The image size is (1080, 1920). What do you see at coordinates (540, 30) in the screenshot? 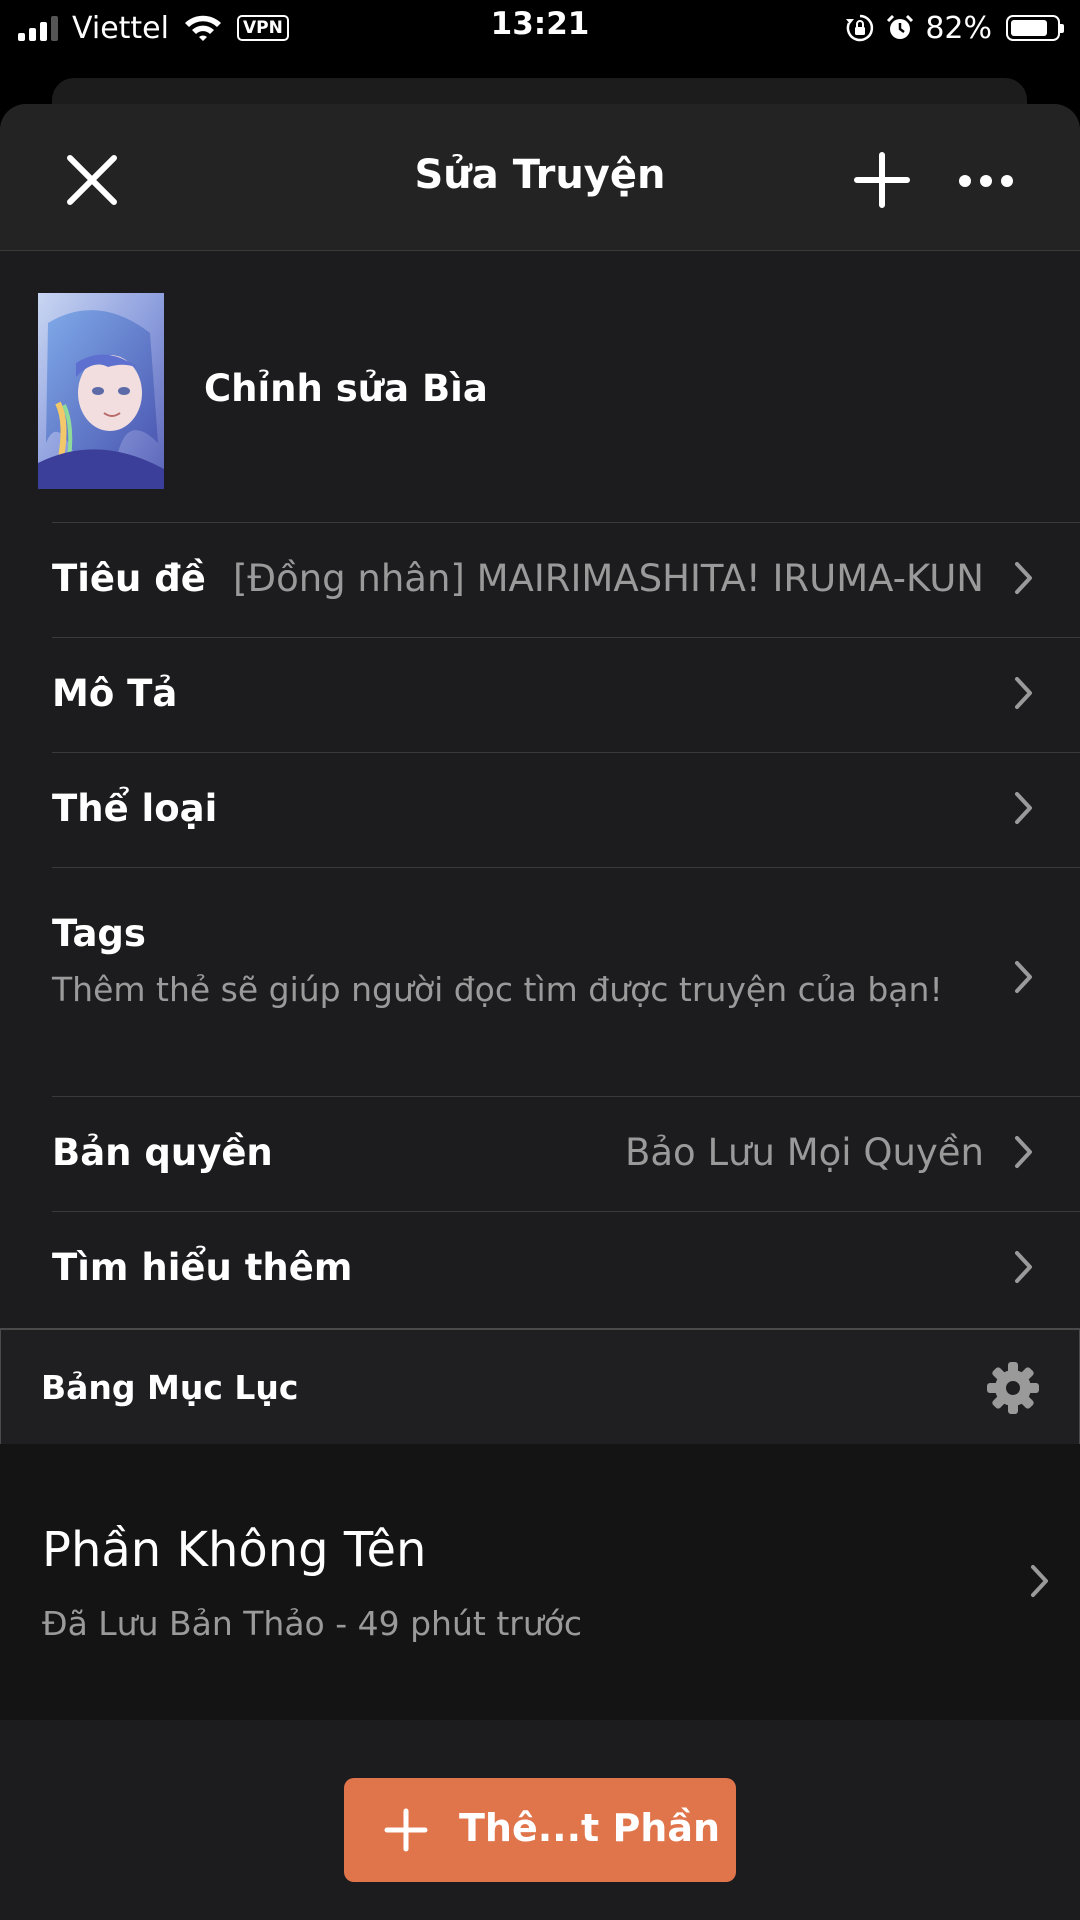
I see `status-bar: Viettel VPN 13:21 82%` at bounding box center [540, 30].